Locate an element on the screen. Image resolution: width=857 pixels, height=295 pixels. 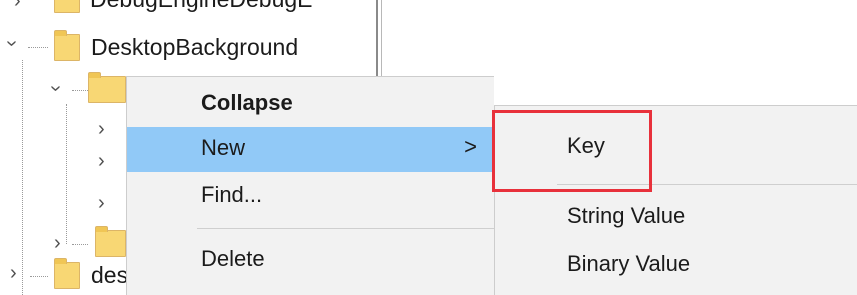
menu-separator is located at coordinates (347, 228).